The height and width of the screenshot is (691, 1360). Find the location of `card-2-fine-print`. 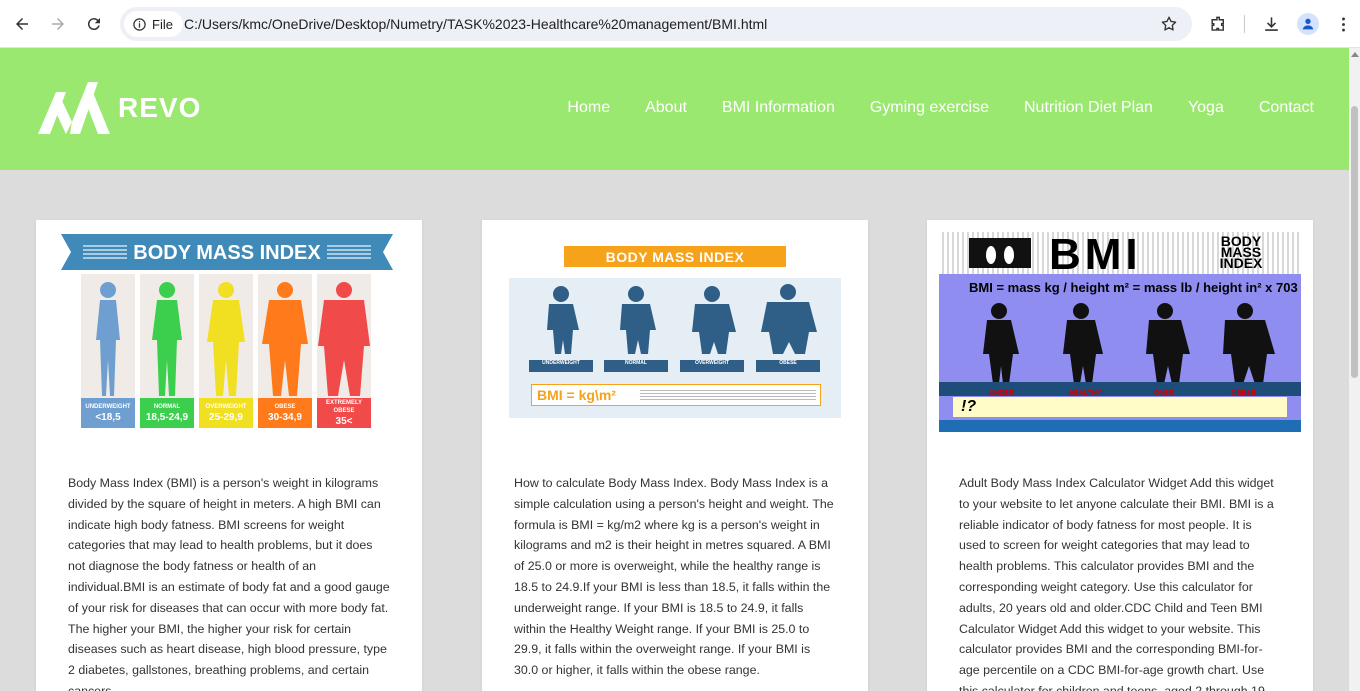

card-2-fine-print is located at coordinates (728, 396).